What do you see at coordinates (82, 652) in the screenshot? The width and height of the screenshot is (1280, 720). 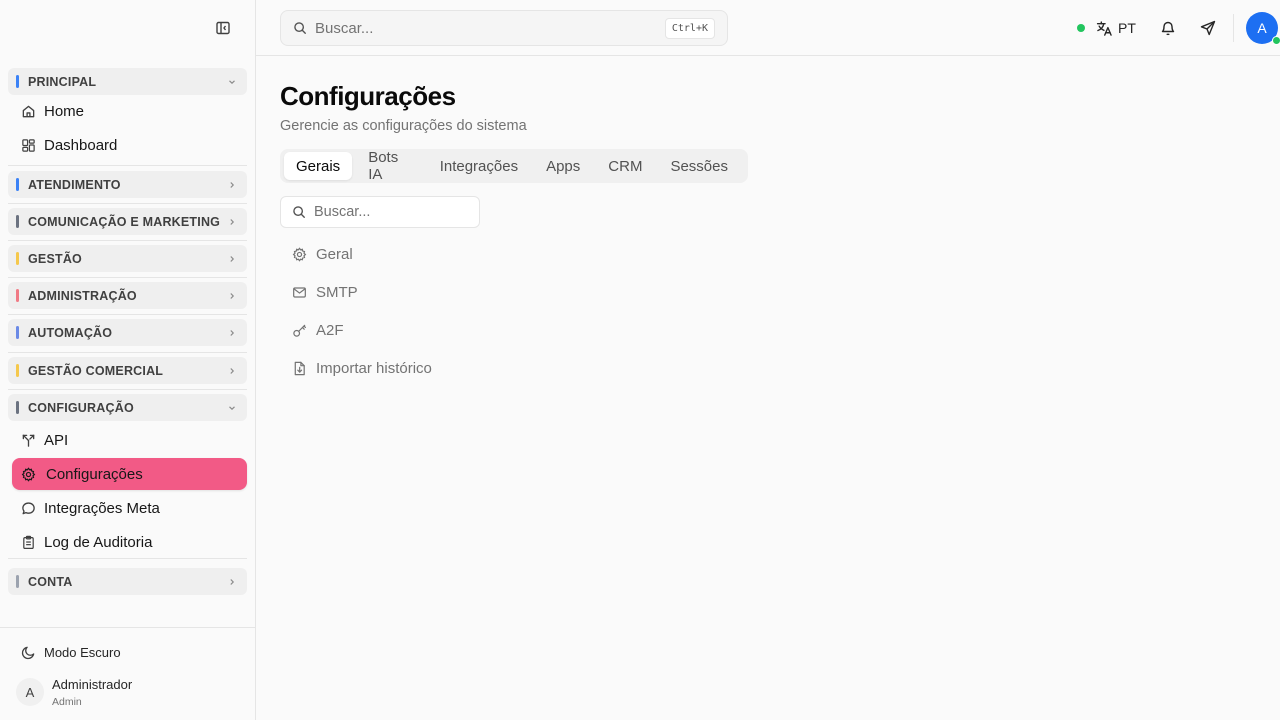 I see `dark-mode-label: Modo Escuro` at bounding box center [82, 652].